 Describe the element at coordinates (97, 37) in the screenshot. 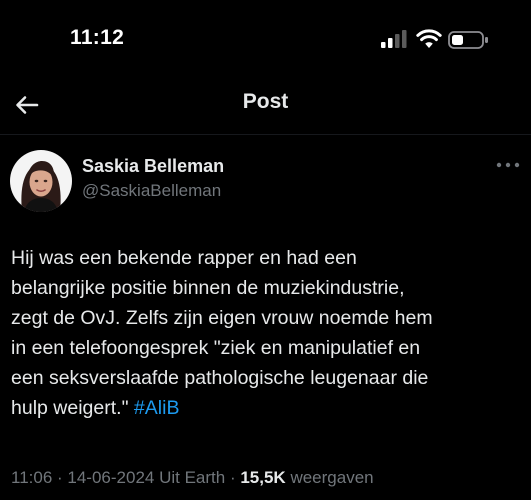

I see `status-time: 11:12` at that location.